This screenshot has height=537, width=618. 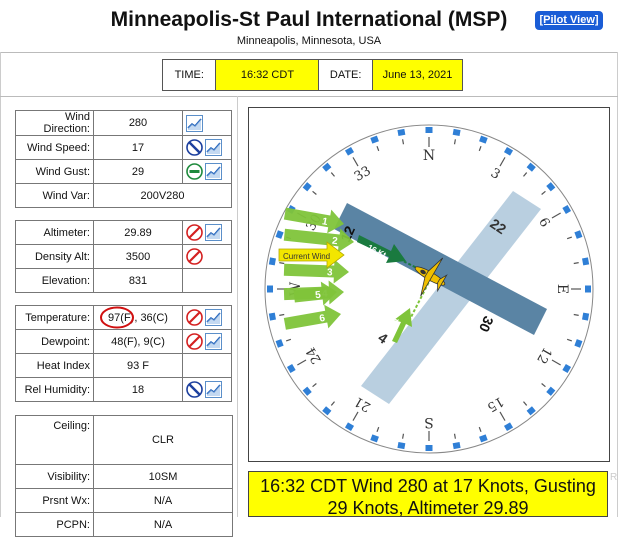 What do you see at coordinates (309, 19) in the screenshot?
I see `airport-title: Minneapolis-St Paul International (MSP)` at bounding box center [309, 19].